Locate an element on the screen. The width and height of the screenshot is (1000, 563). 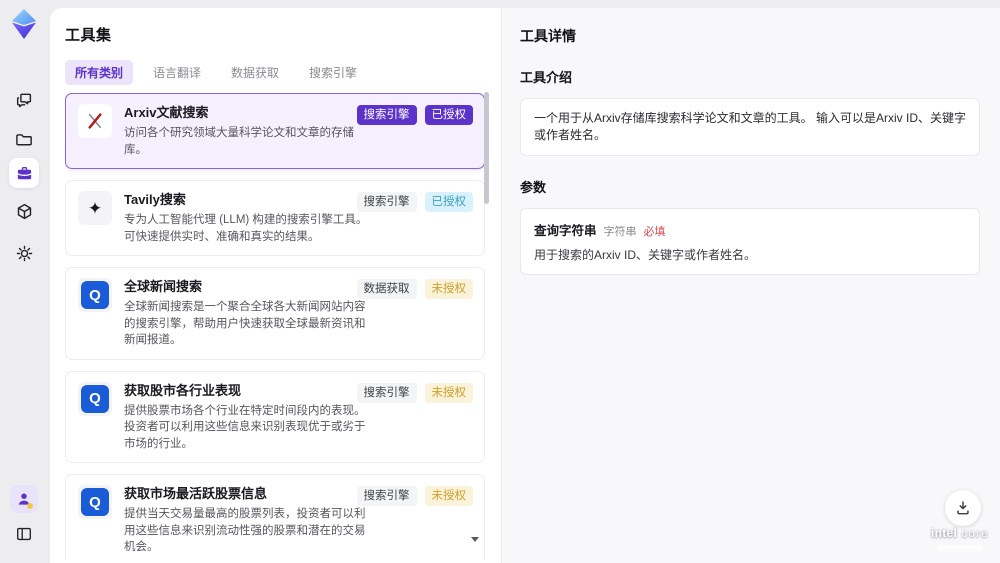
params-heading: 参数 is located at coordinates (533, 187).